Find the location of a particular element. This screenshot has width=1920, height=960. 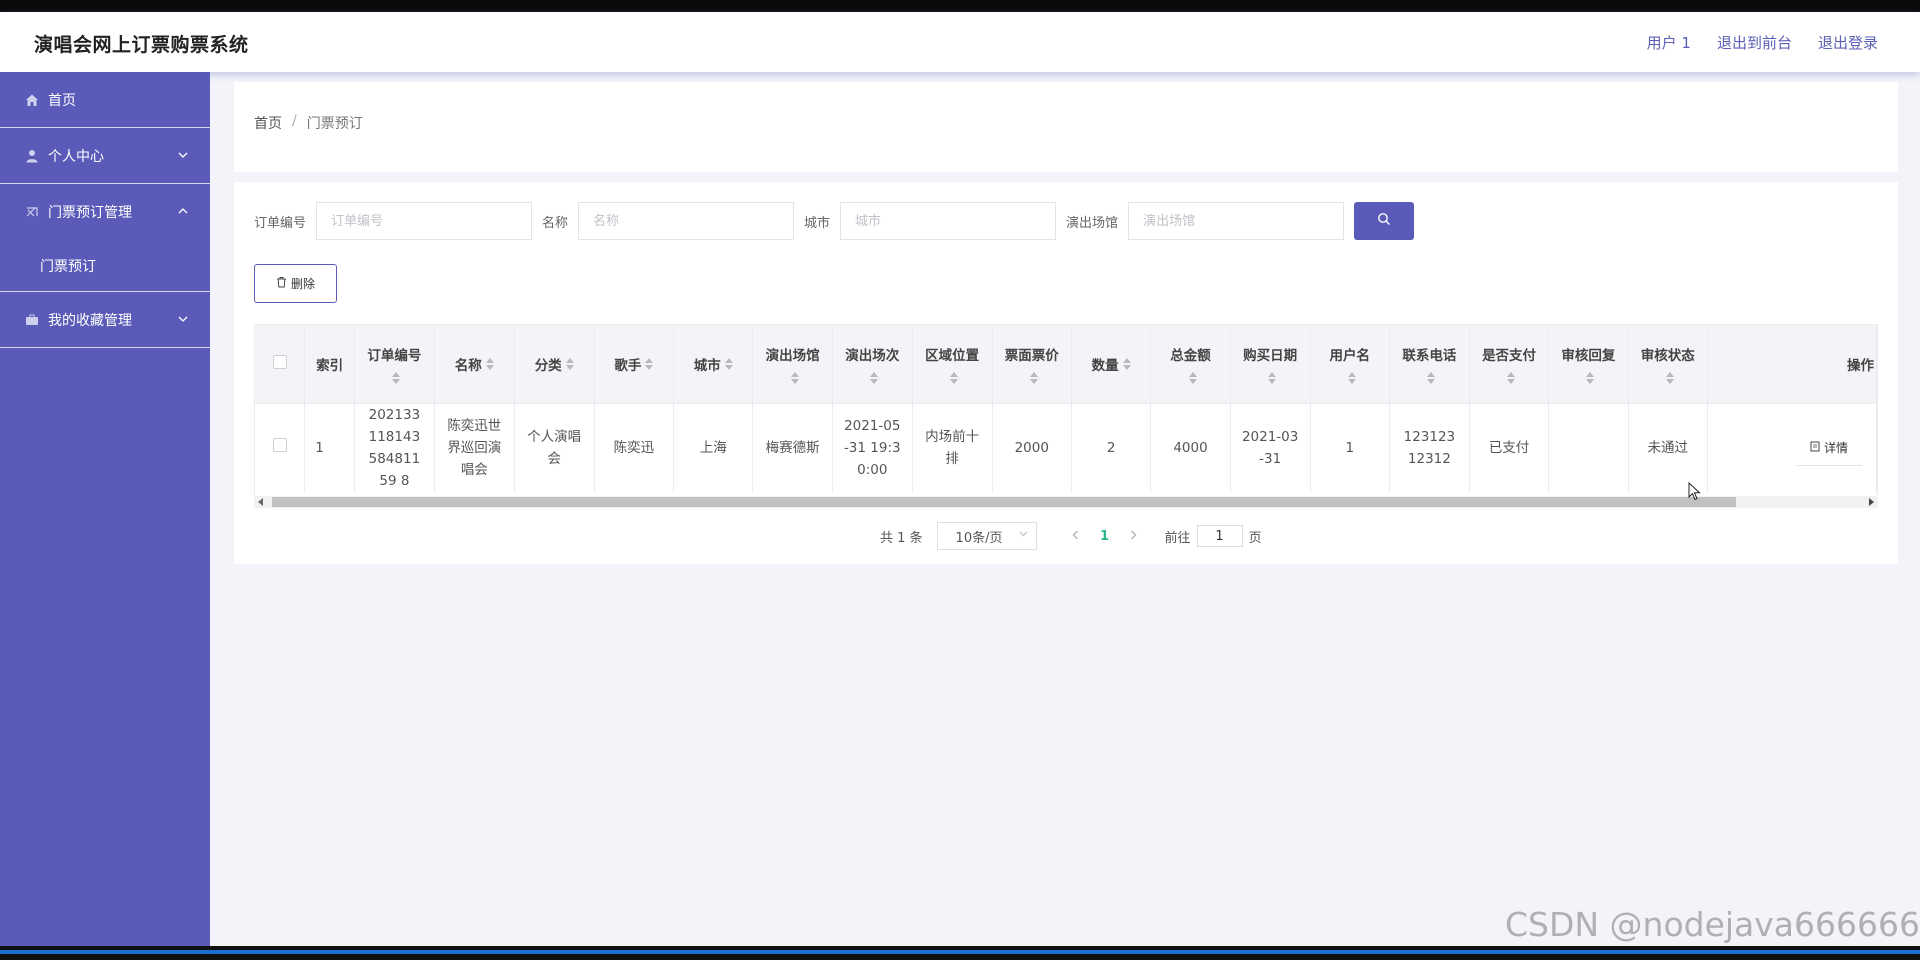

progress-bar is located at coordinates (960, 952).